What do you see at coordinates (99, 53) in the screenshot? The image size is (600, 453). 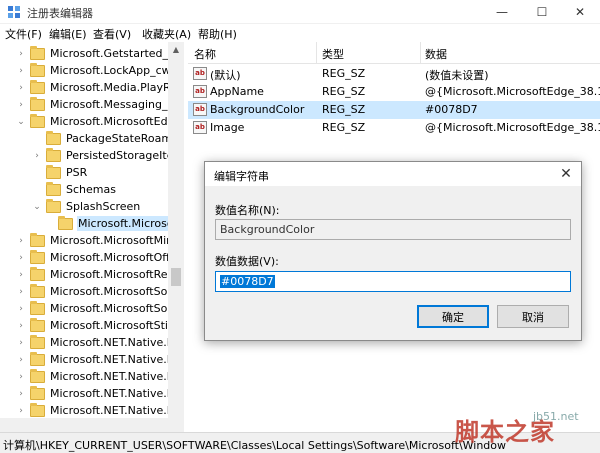 I see `tree-item: › Microsoft.Getstarted_8w` at bounding box center [99, 53].